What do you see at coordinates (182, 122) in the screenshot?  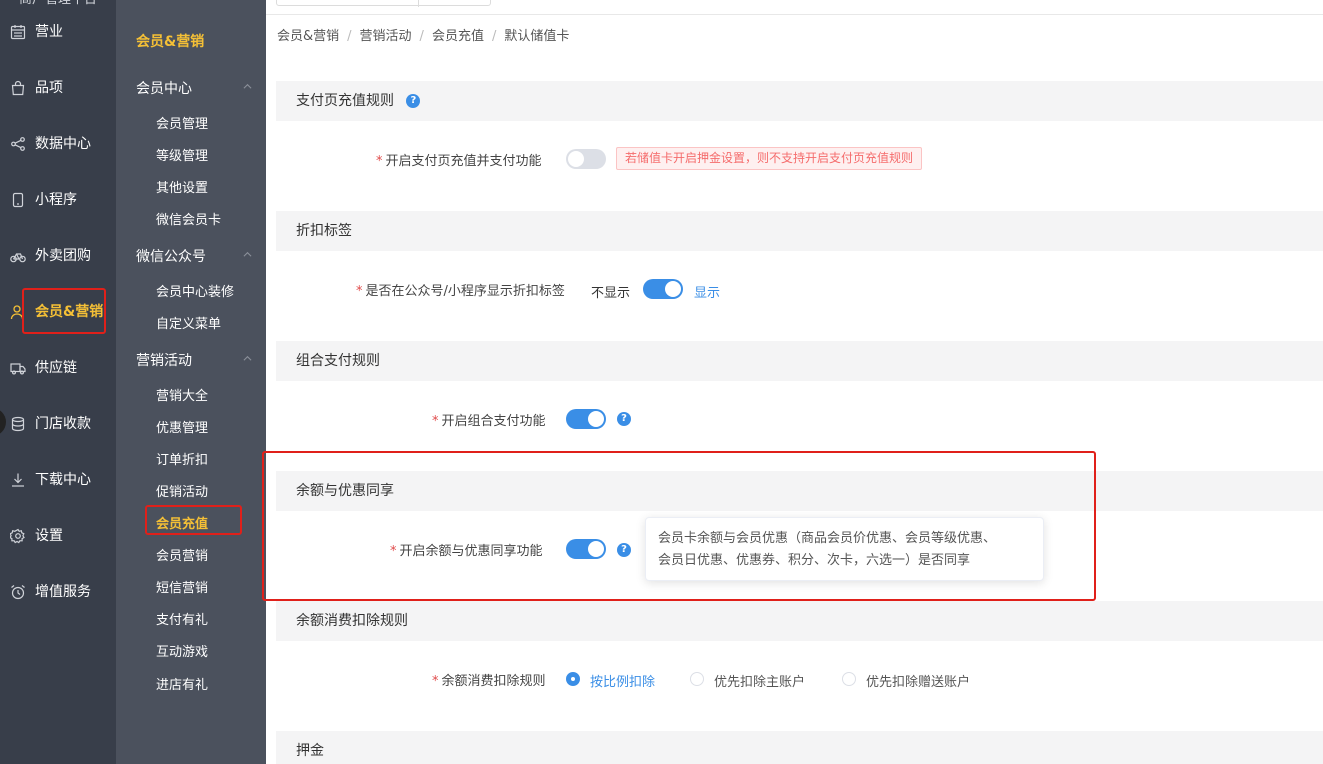 I see `subnav-item-member-management: 会员管理` at bounding box center [182, 122].